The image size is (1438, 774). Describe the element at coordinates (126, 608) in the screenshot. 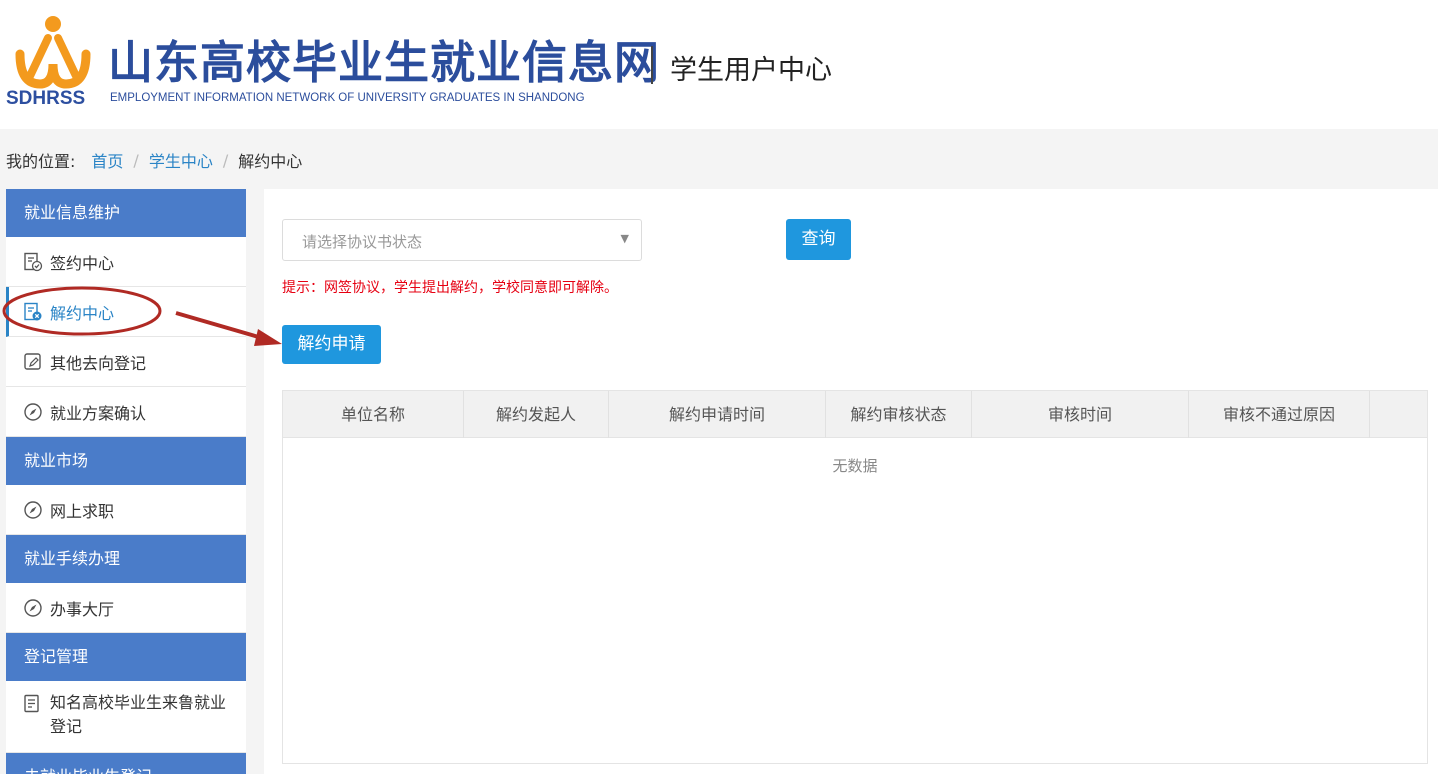

I see `sidebar-item-service-hall: 办事大厅` at that location.